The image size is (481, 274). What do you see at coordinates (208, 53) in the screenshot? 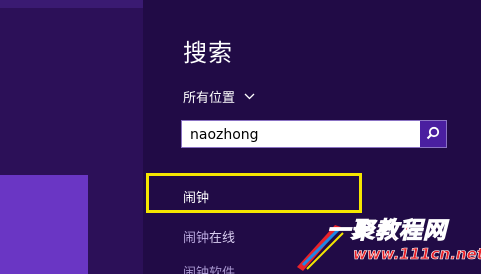
I see `search-pane-title: 搜索` at bounding box center [208, 53].